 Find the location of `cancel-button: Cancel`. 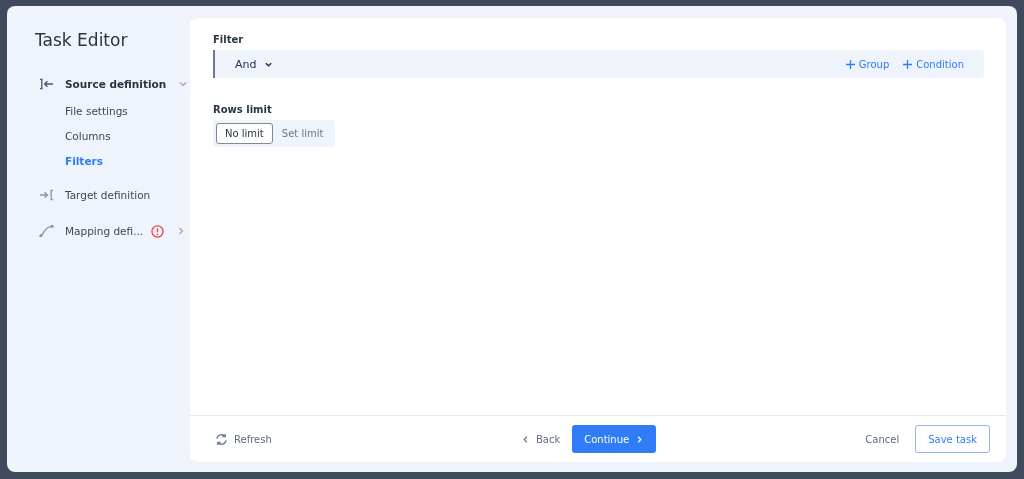

cancel-button: Cancel is located at coordinates (882, 439).